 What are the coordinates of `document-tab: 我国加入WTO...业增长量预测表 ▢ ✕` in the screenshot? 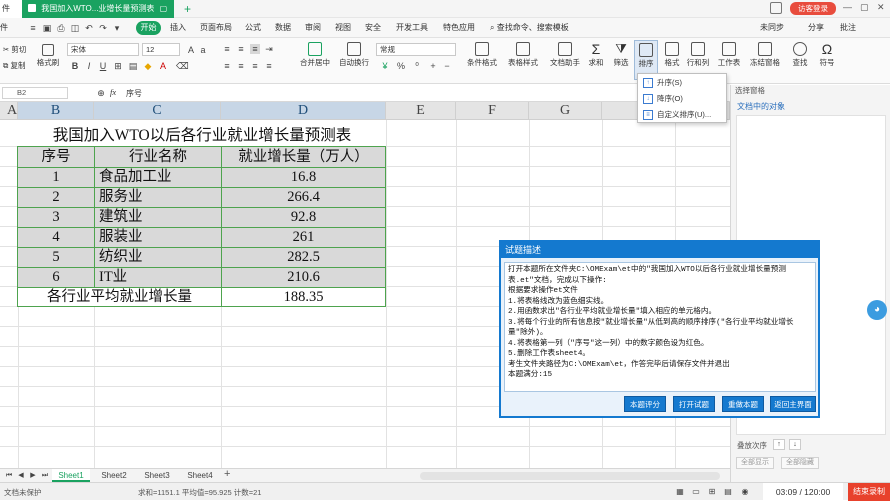 It's located at (98, 15).